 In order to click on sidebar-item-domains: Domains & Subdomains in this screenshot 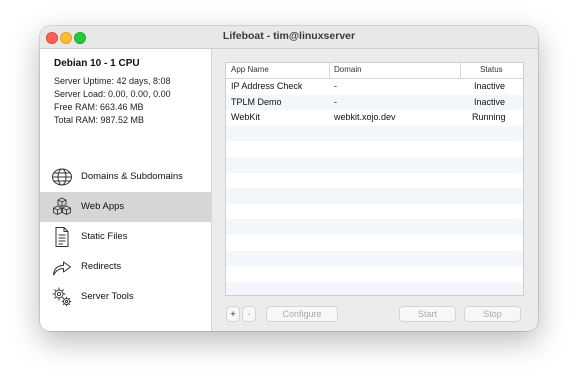, I will do `click(125, 177)`.